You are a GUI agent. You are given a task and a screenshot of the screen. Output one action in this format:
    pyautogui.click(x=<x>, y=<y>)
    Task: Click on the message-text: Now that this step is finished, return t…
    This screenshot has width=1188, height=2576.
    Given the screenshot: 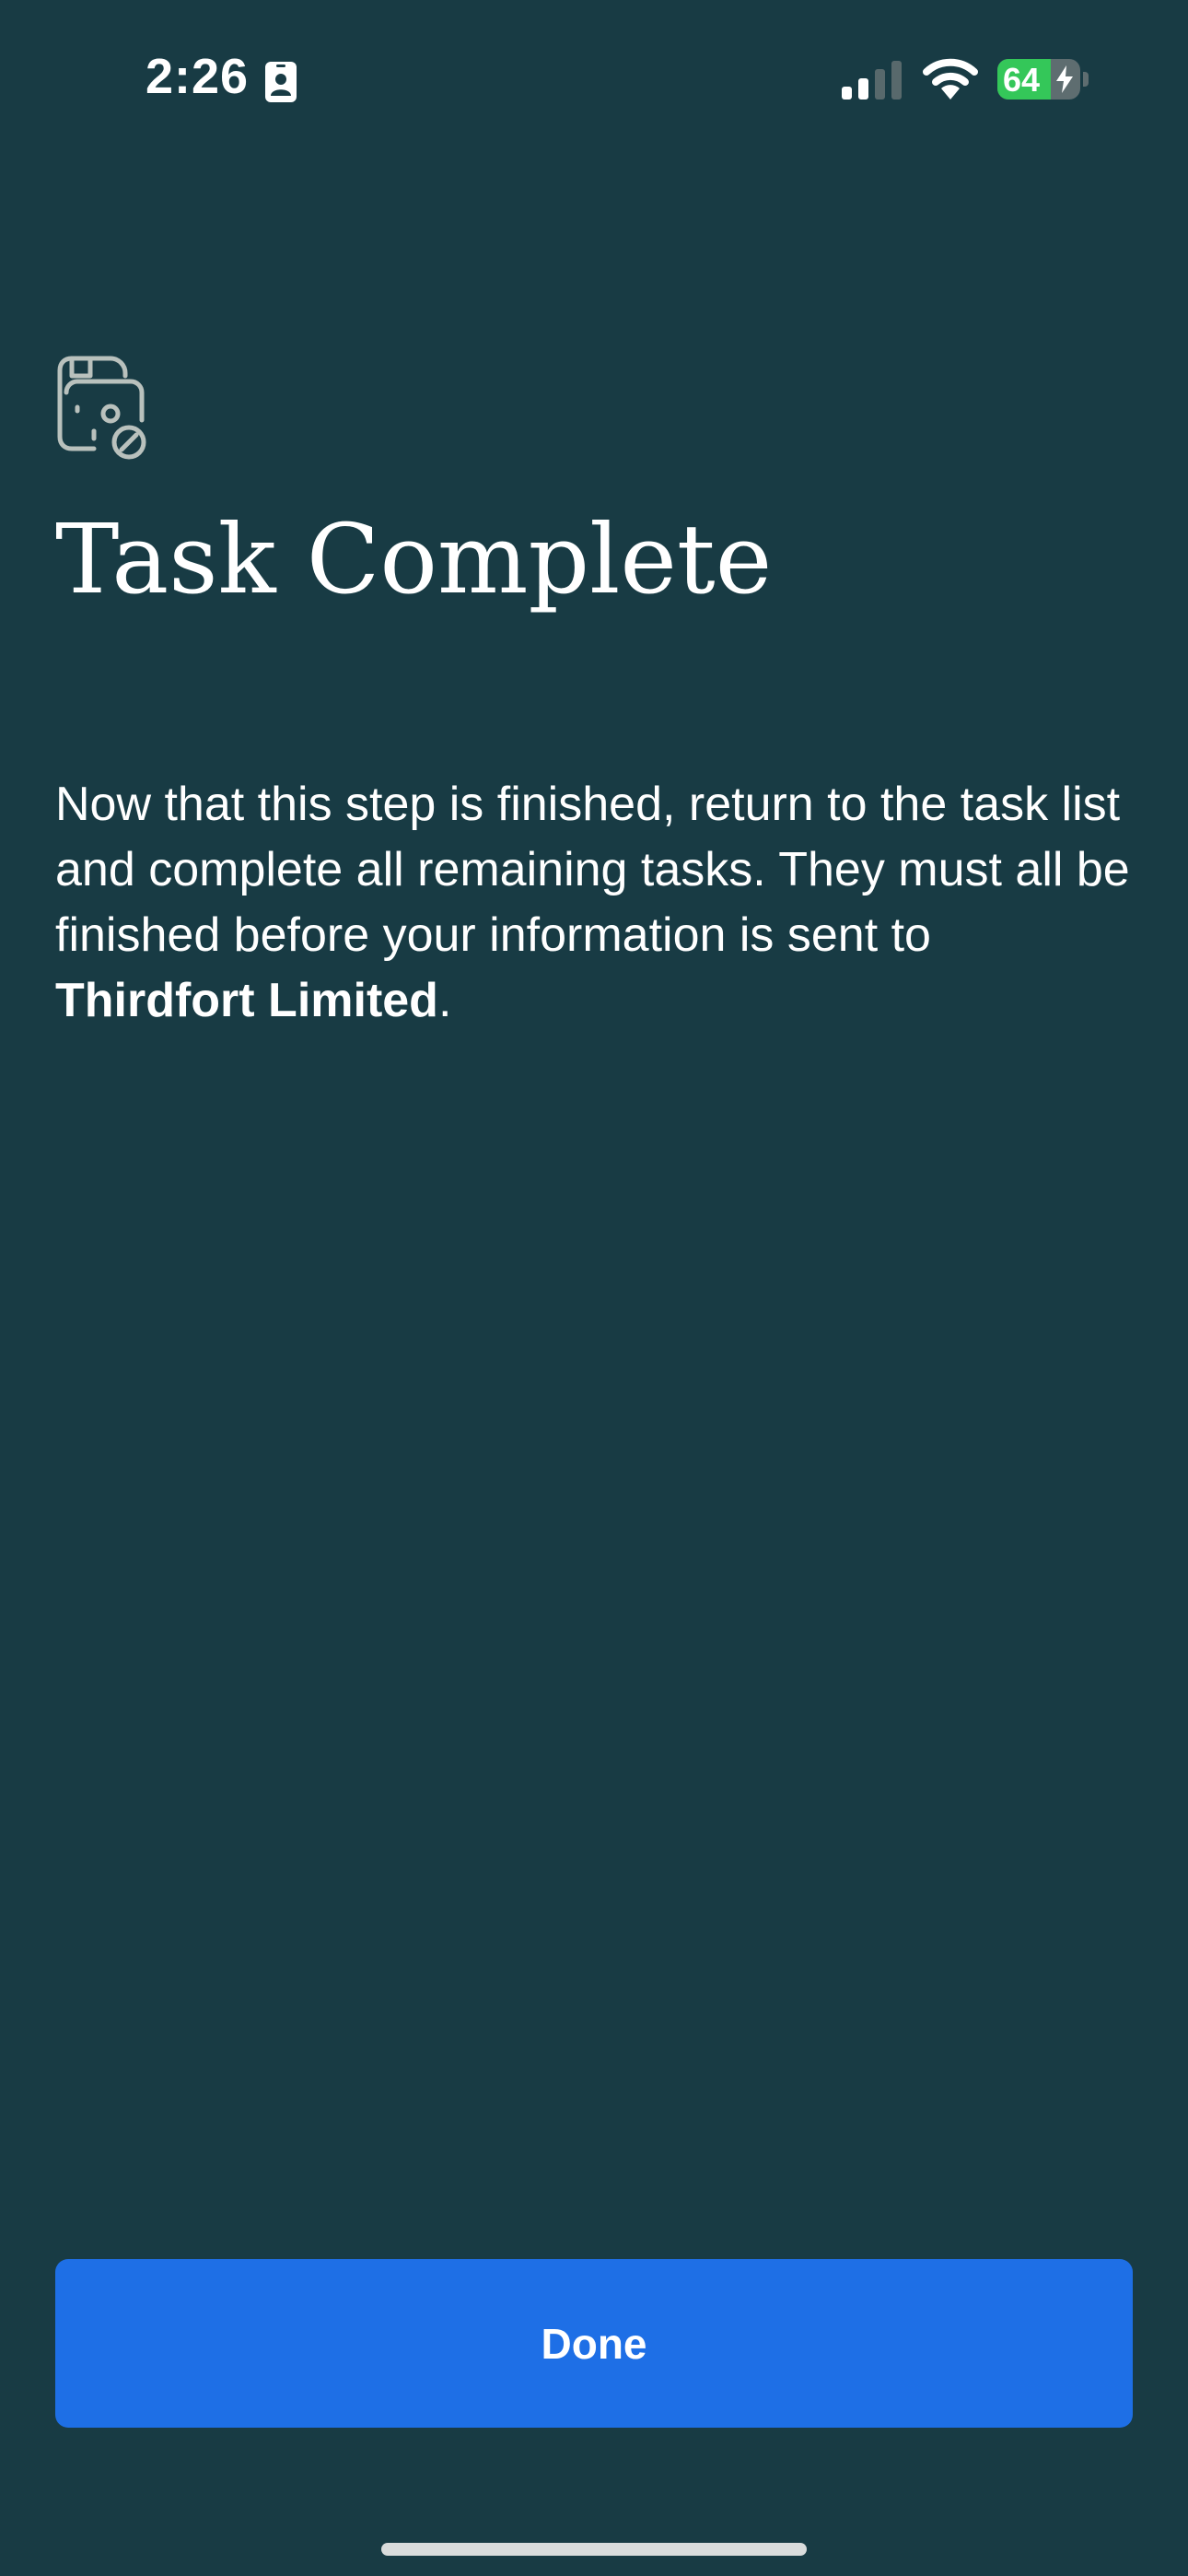 What is the action you would take?
    pyautogui.click(x=592, y=870)
    